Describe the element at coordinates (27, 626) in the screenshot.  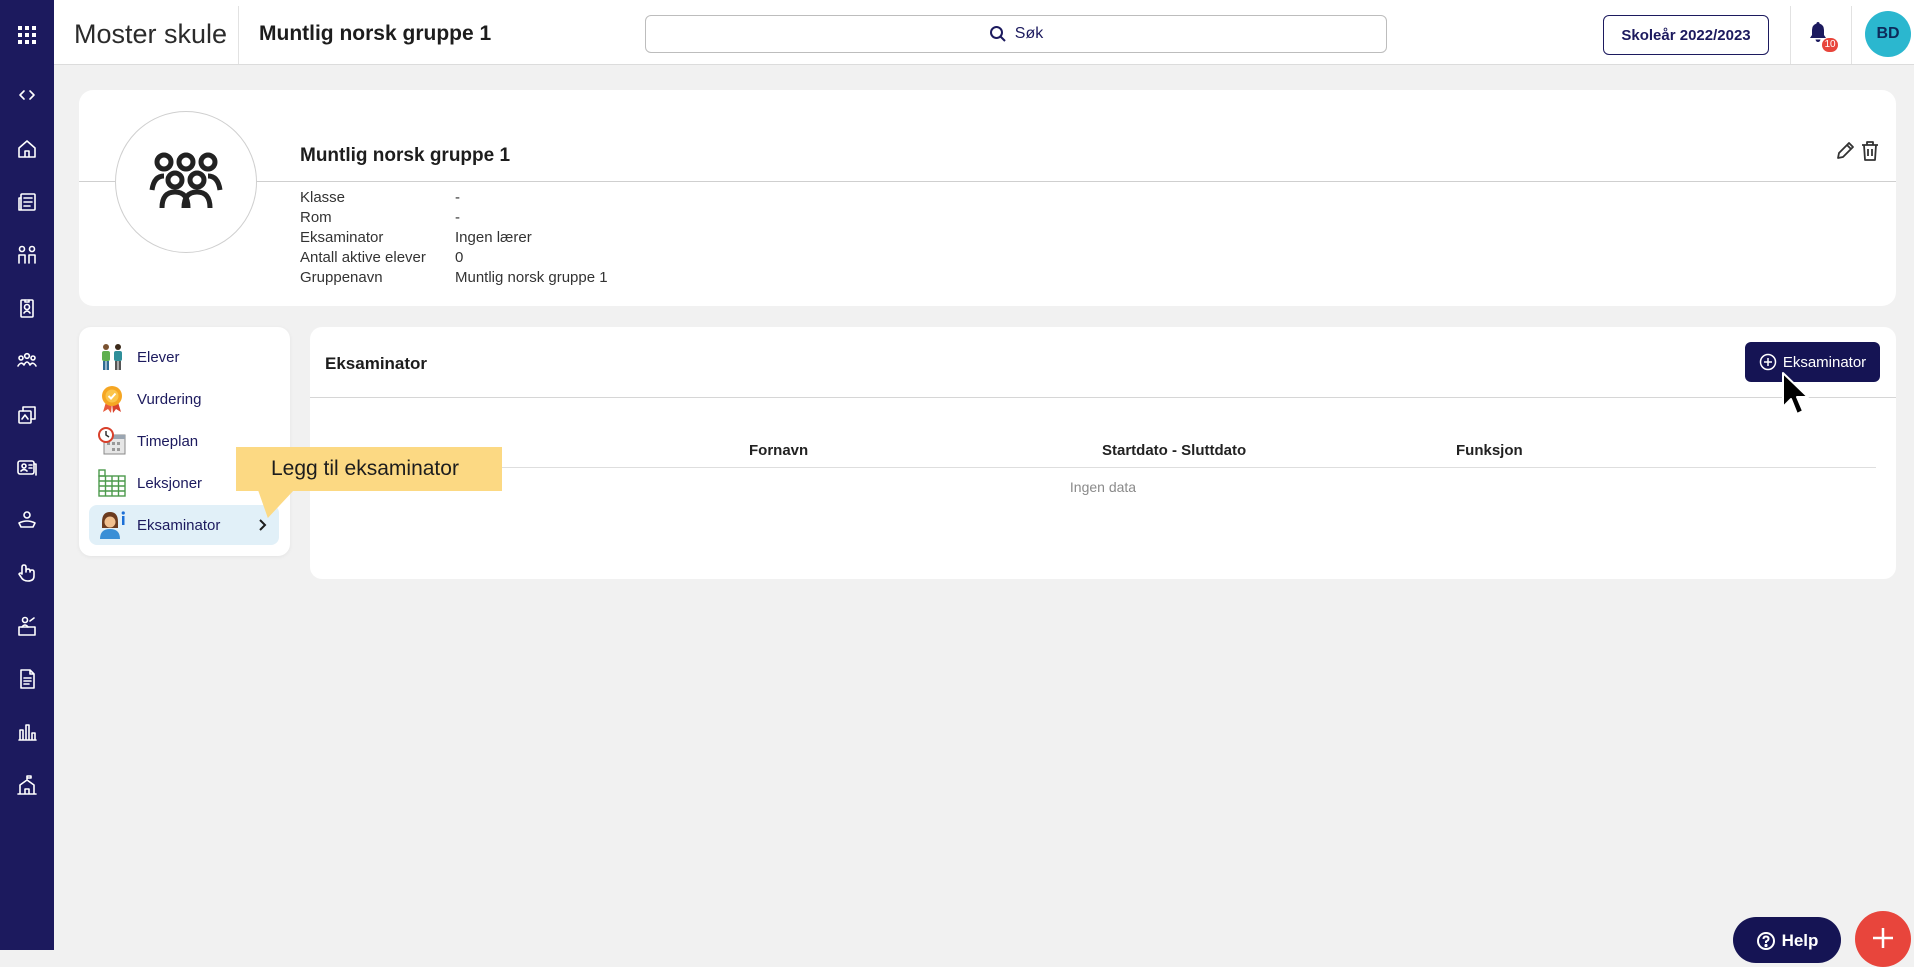
I see `teacher-icon` at that location.